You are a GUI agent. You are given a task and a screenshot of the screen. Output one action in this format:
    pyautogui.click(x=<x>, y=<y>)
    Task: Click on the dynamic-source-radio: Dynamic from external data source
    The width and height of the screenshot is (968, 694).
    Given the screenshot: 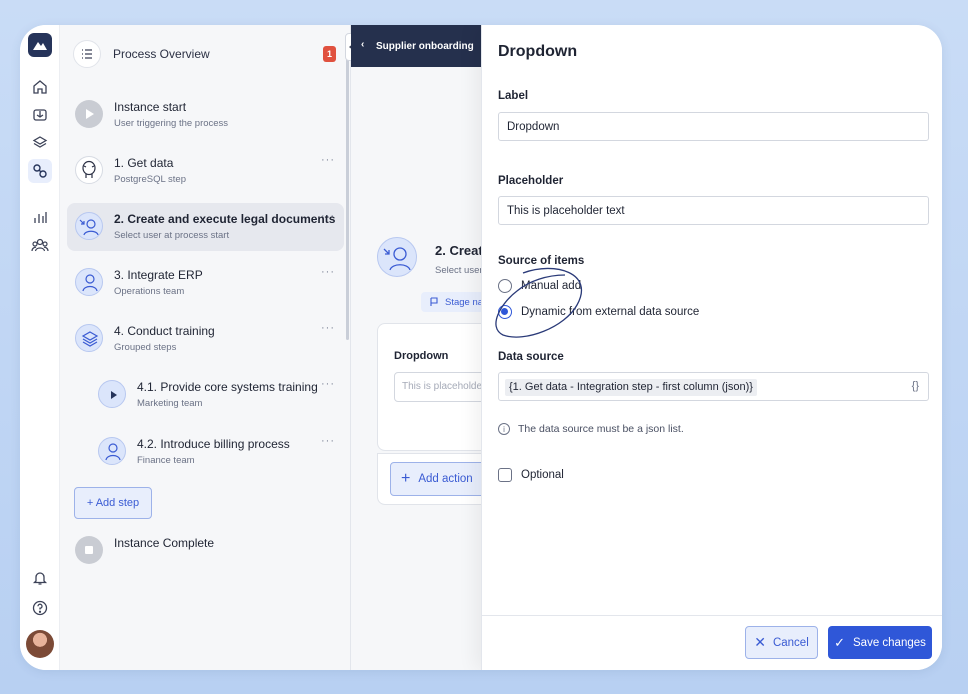 What is the action you would take?
    pyautogui.click(x=598, y=312)
    